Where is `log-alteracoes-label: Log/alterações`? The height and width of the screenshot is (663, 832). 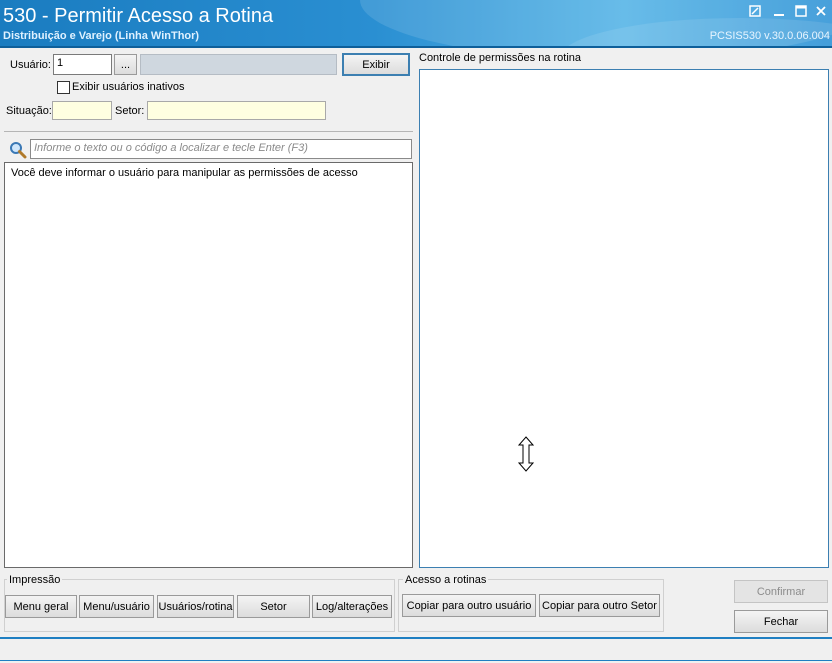 log-alteracoes-label: Log/alterações is located at coordinates (352, 606).